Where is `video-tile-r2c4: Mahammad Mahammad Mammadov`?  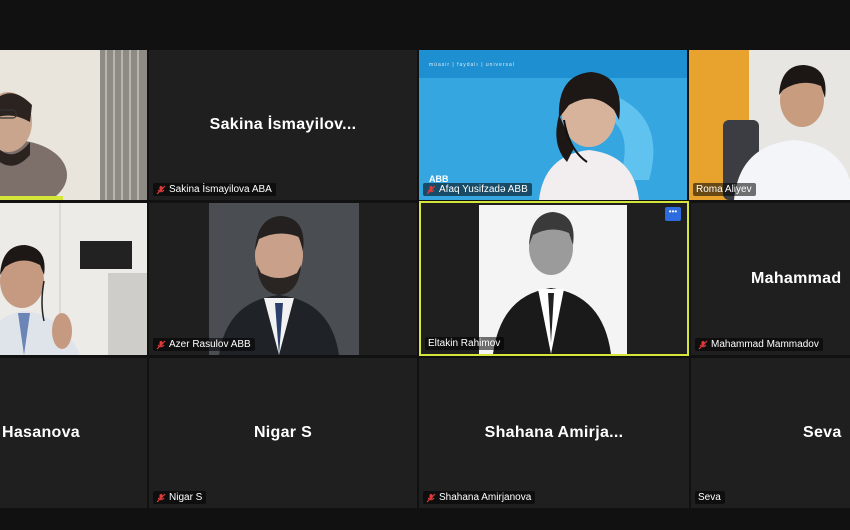 video-tile-r2c4: Mahammad Mahammad Mammadov is located at coordinates (770, 279).